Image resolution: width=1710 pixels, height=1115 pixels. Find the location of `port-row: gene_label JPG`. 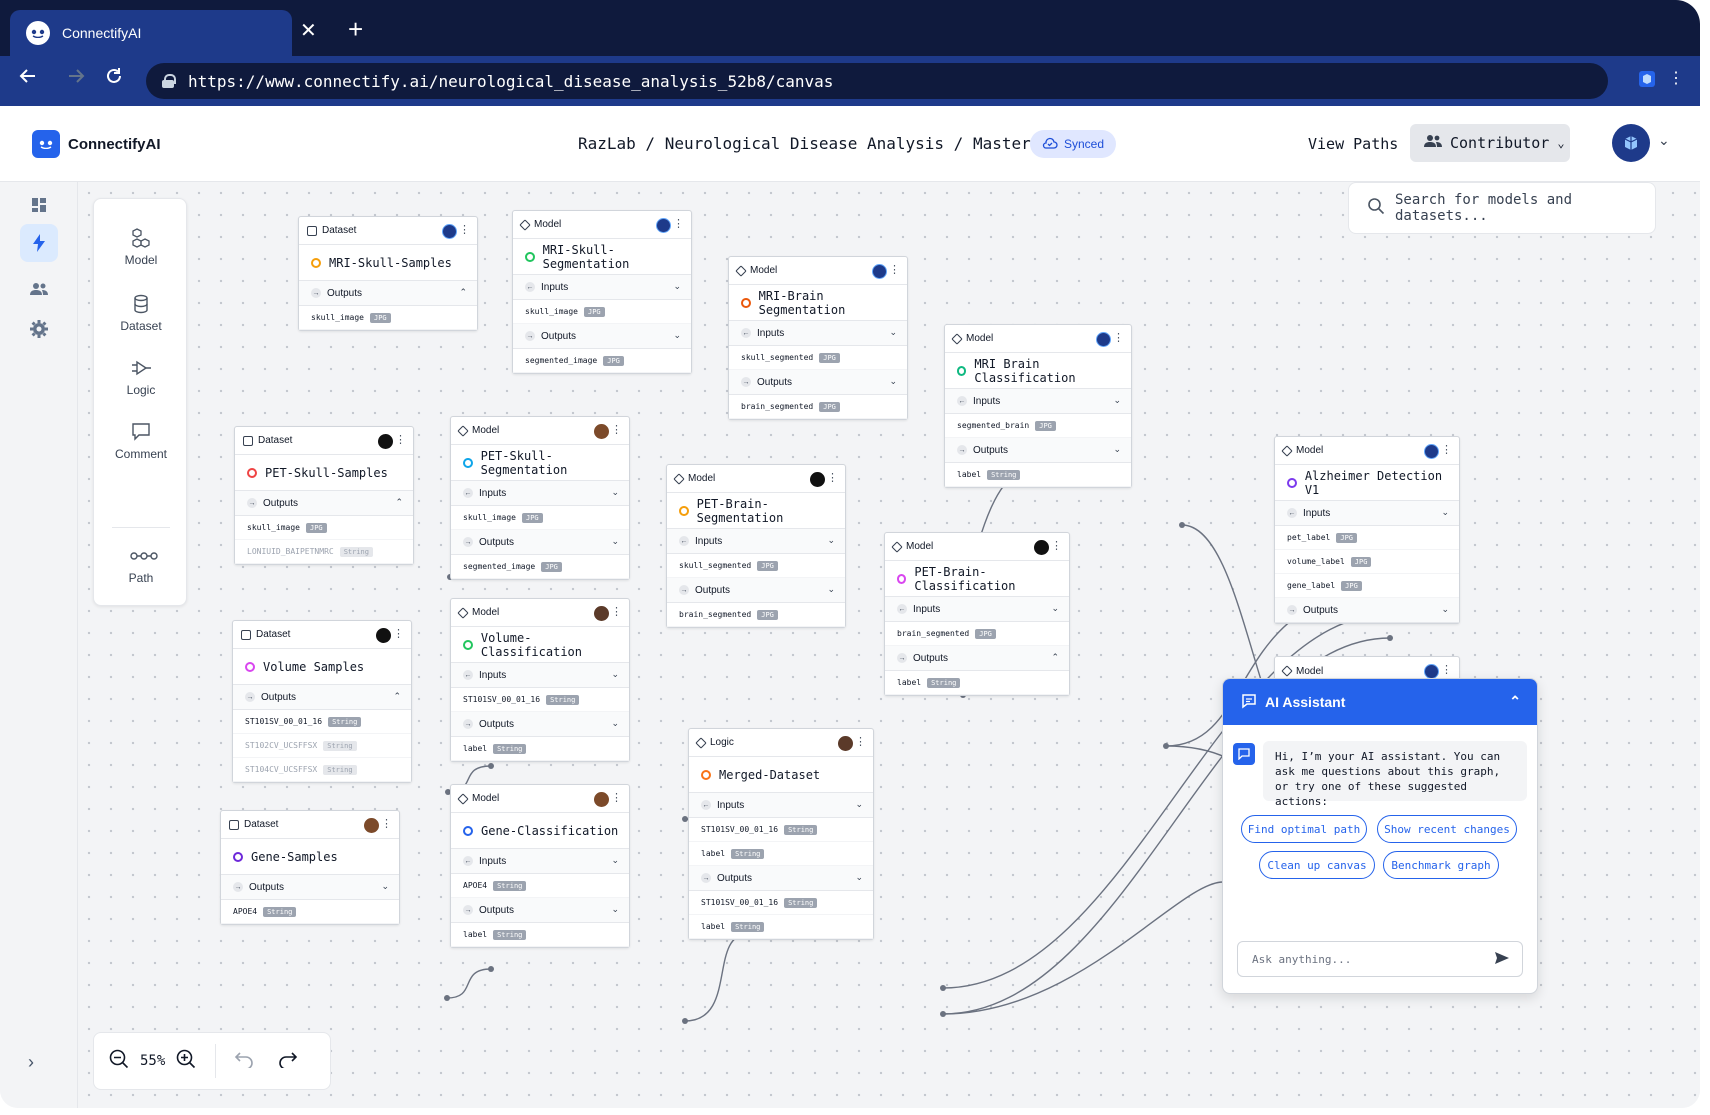

port-row: gene_label JPG is located at coordinates (1367, 586).